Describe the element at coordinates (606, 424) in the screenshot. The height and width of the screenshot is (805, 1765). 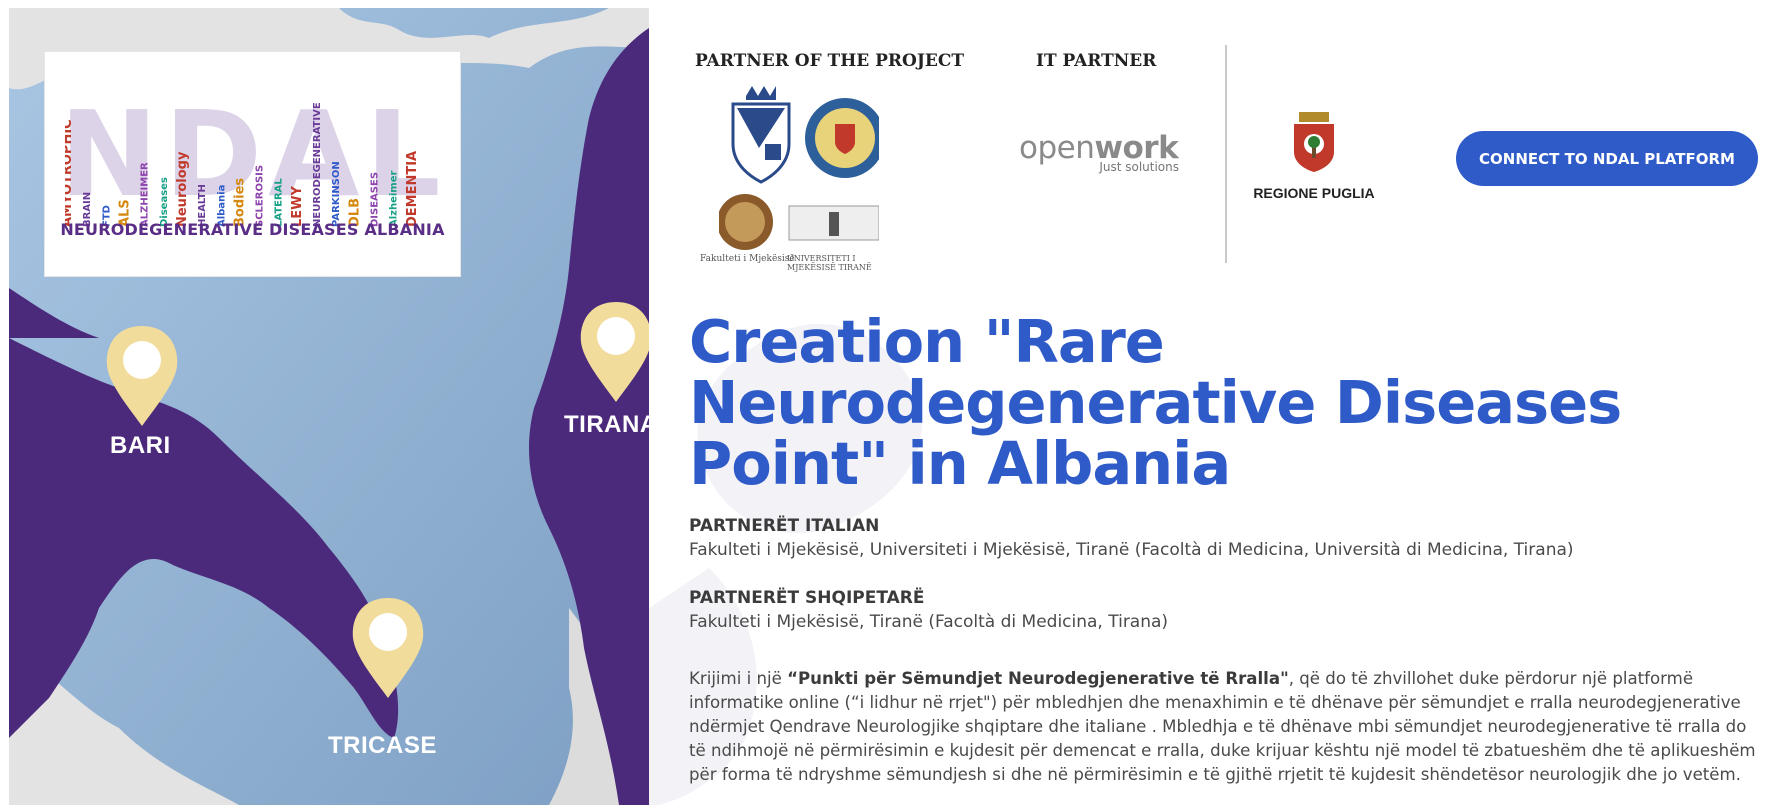
I see `city-label-tirana: TIRANA` at that location.